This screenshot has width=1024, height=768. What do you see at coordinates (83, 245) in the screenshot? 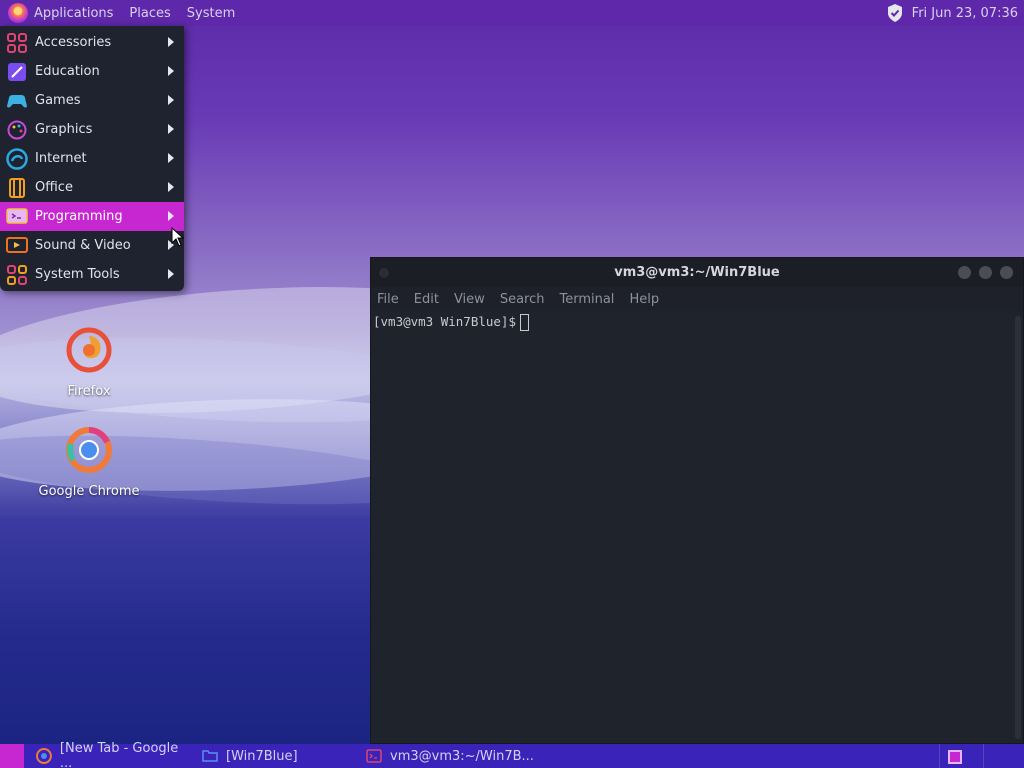
I see `menu-item-label: Sound & Video` at bounding box center [83, 245].